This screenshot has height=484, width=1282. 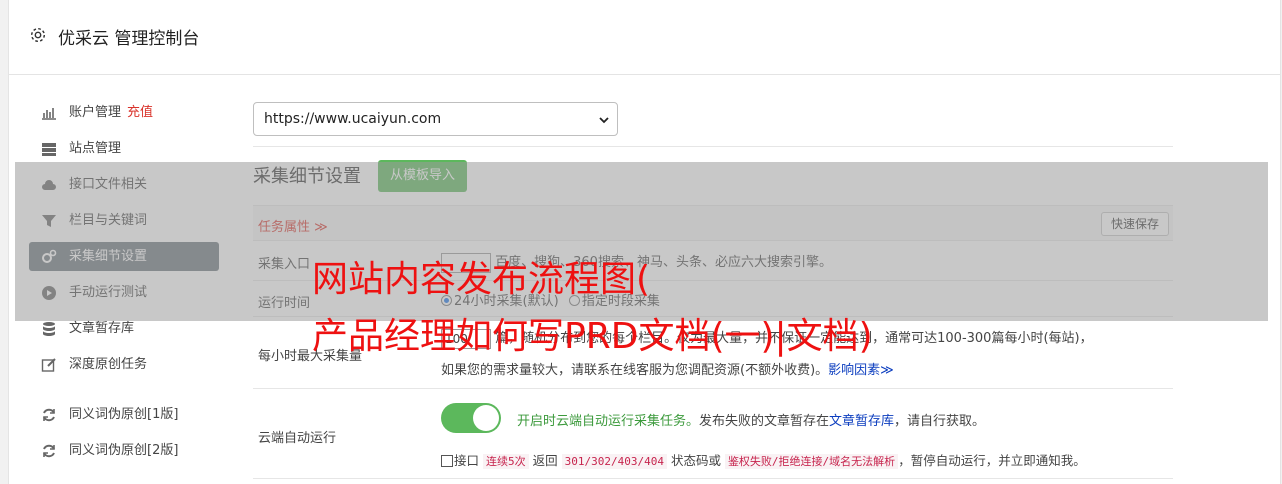 I want to click on sidebar-item-account: 账户管理 充值, so click(x=124, y=112).